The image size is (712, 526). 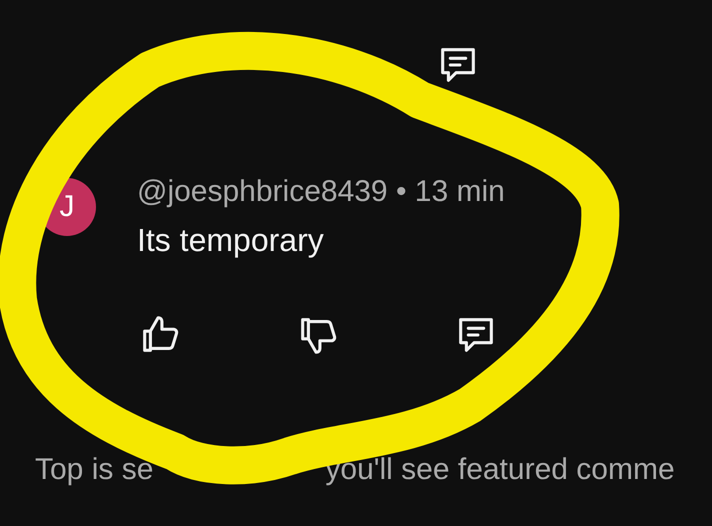 What do you see at coordinates (231, 240) in the screenshot?
I see `comment-text: Its temporary` at bounding box center [231, 240].